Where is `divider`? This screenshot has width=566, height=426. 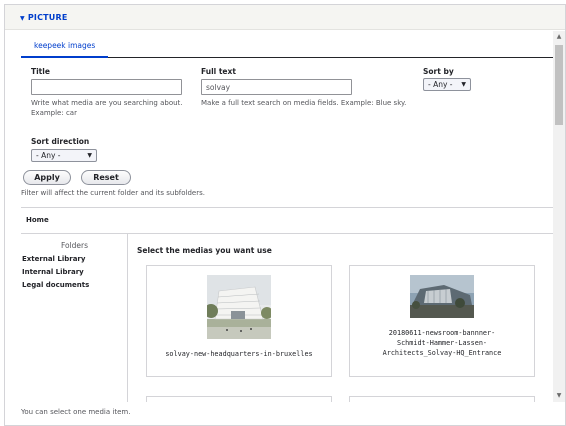
divider is located at coordinates (287, 207).